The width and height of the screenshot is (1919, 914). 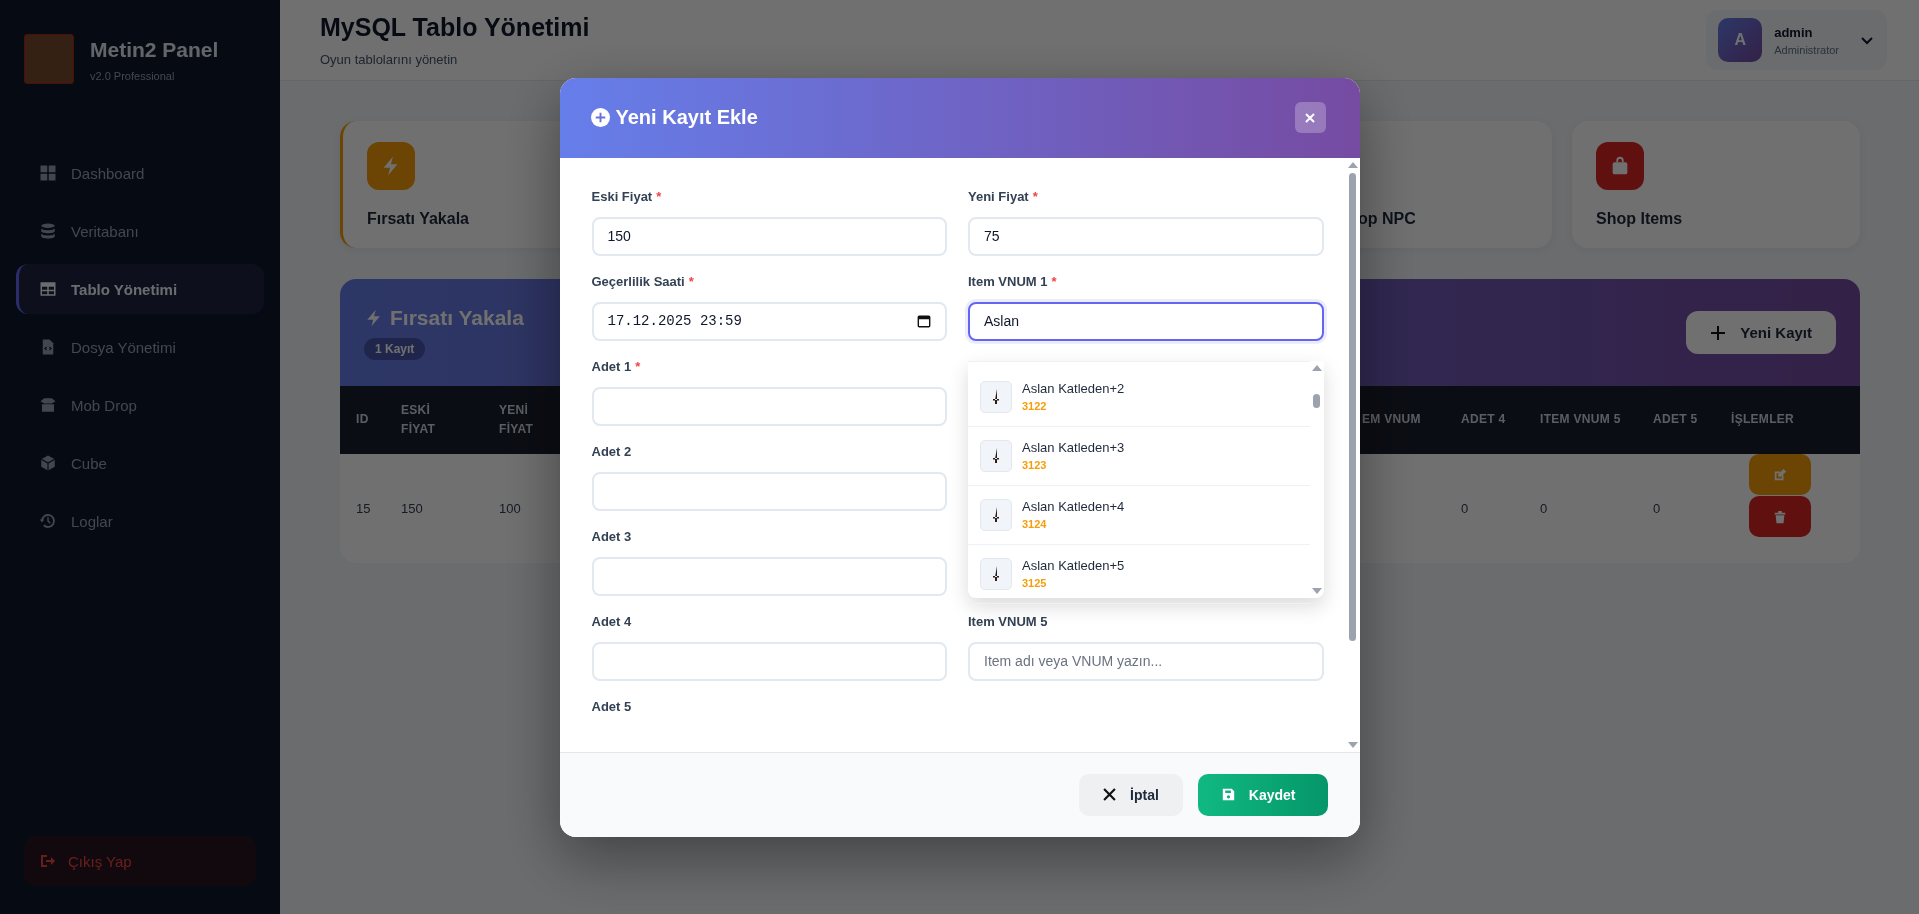 What do you see at coordinates (1035, 524) in the screenshot?
I see `item-code: 3124` at bounding box center [1035, 524].